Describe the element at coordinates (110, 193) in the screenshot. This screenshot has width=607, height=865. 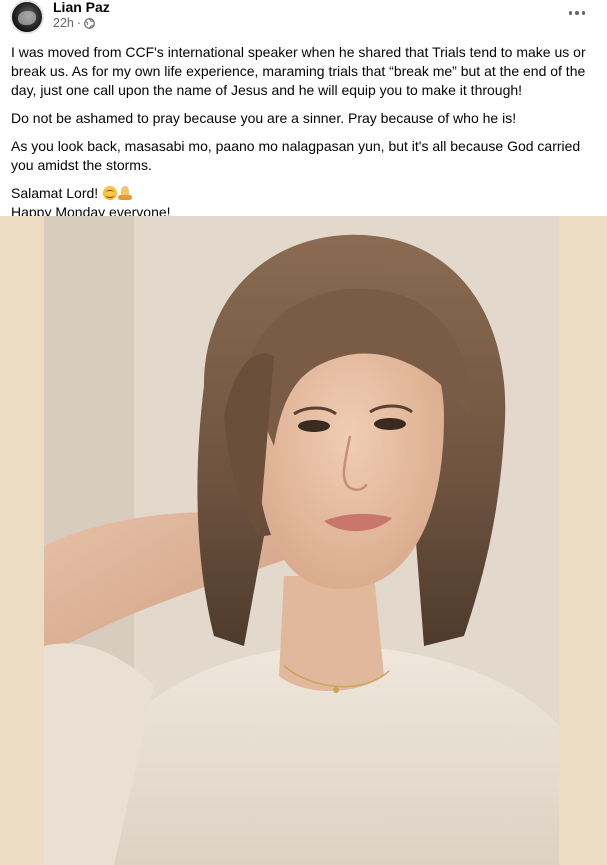
I see `smiling-face-emoji-icon` at that location.